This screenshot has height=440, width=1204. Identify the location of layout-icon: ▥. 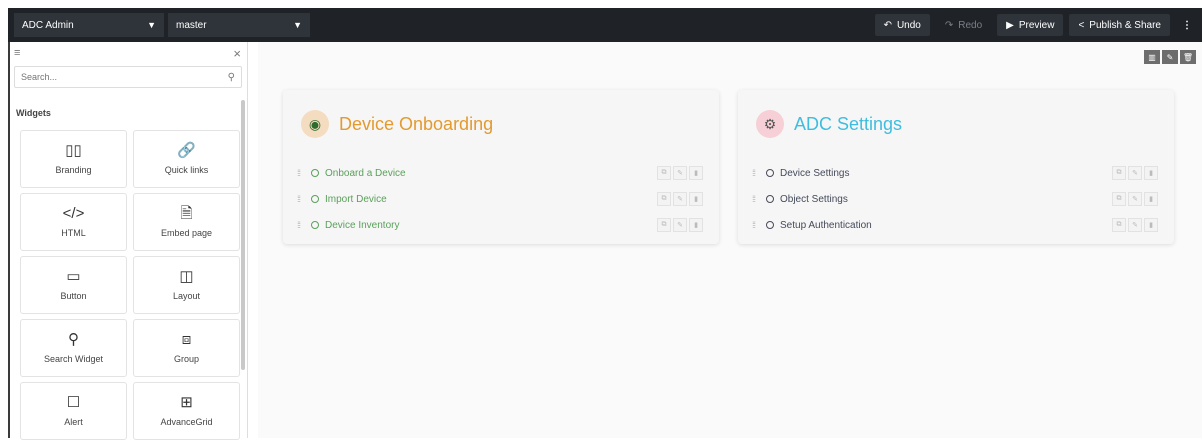
(1152, 57).